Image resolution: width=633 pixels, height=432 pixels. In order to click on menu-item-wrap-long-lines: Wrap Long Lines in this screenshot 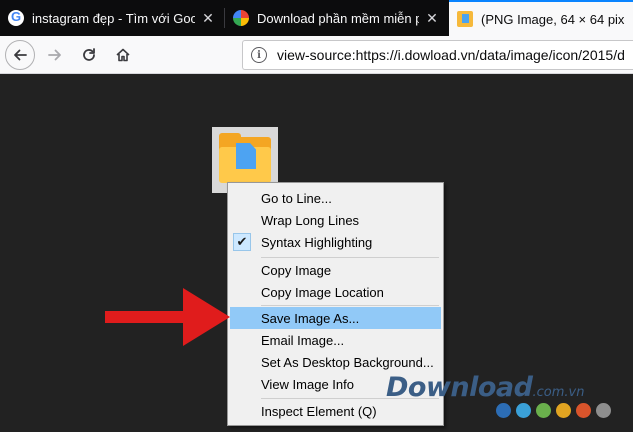, I will do `click(335, 220)`.